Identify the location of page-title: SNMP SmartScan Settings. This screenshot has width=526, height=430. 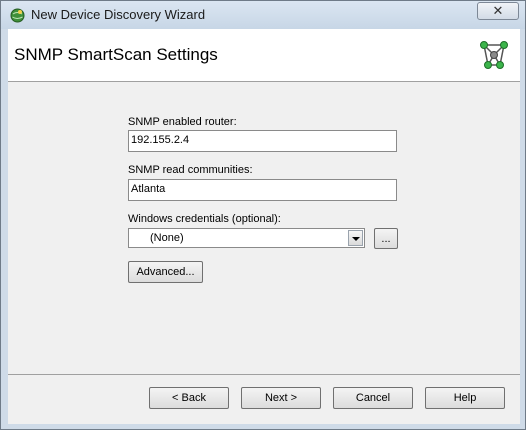
(116, 54).